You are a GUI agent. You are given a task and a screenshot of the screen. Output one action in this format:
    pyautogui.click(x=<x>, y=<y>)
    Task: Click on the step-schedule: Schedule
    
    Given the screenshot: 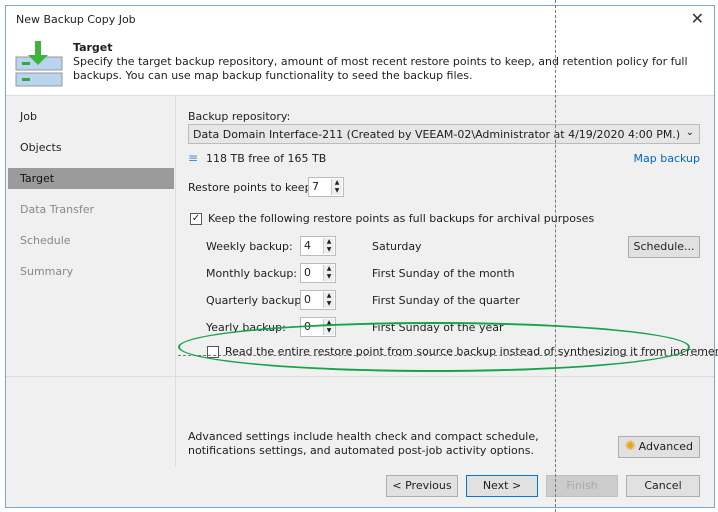 What is the action you would take?
    pyautogui.click(x=45, y=240)
    